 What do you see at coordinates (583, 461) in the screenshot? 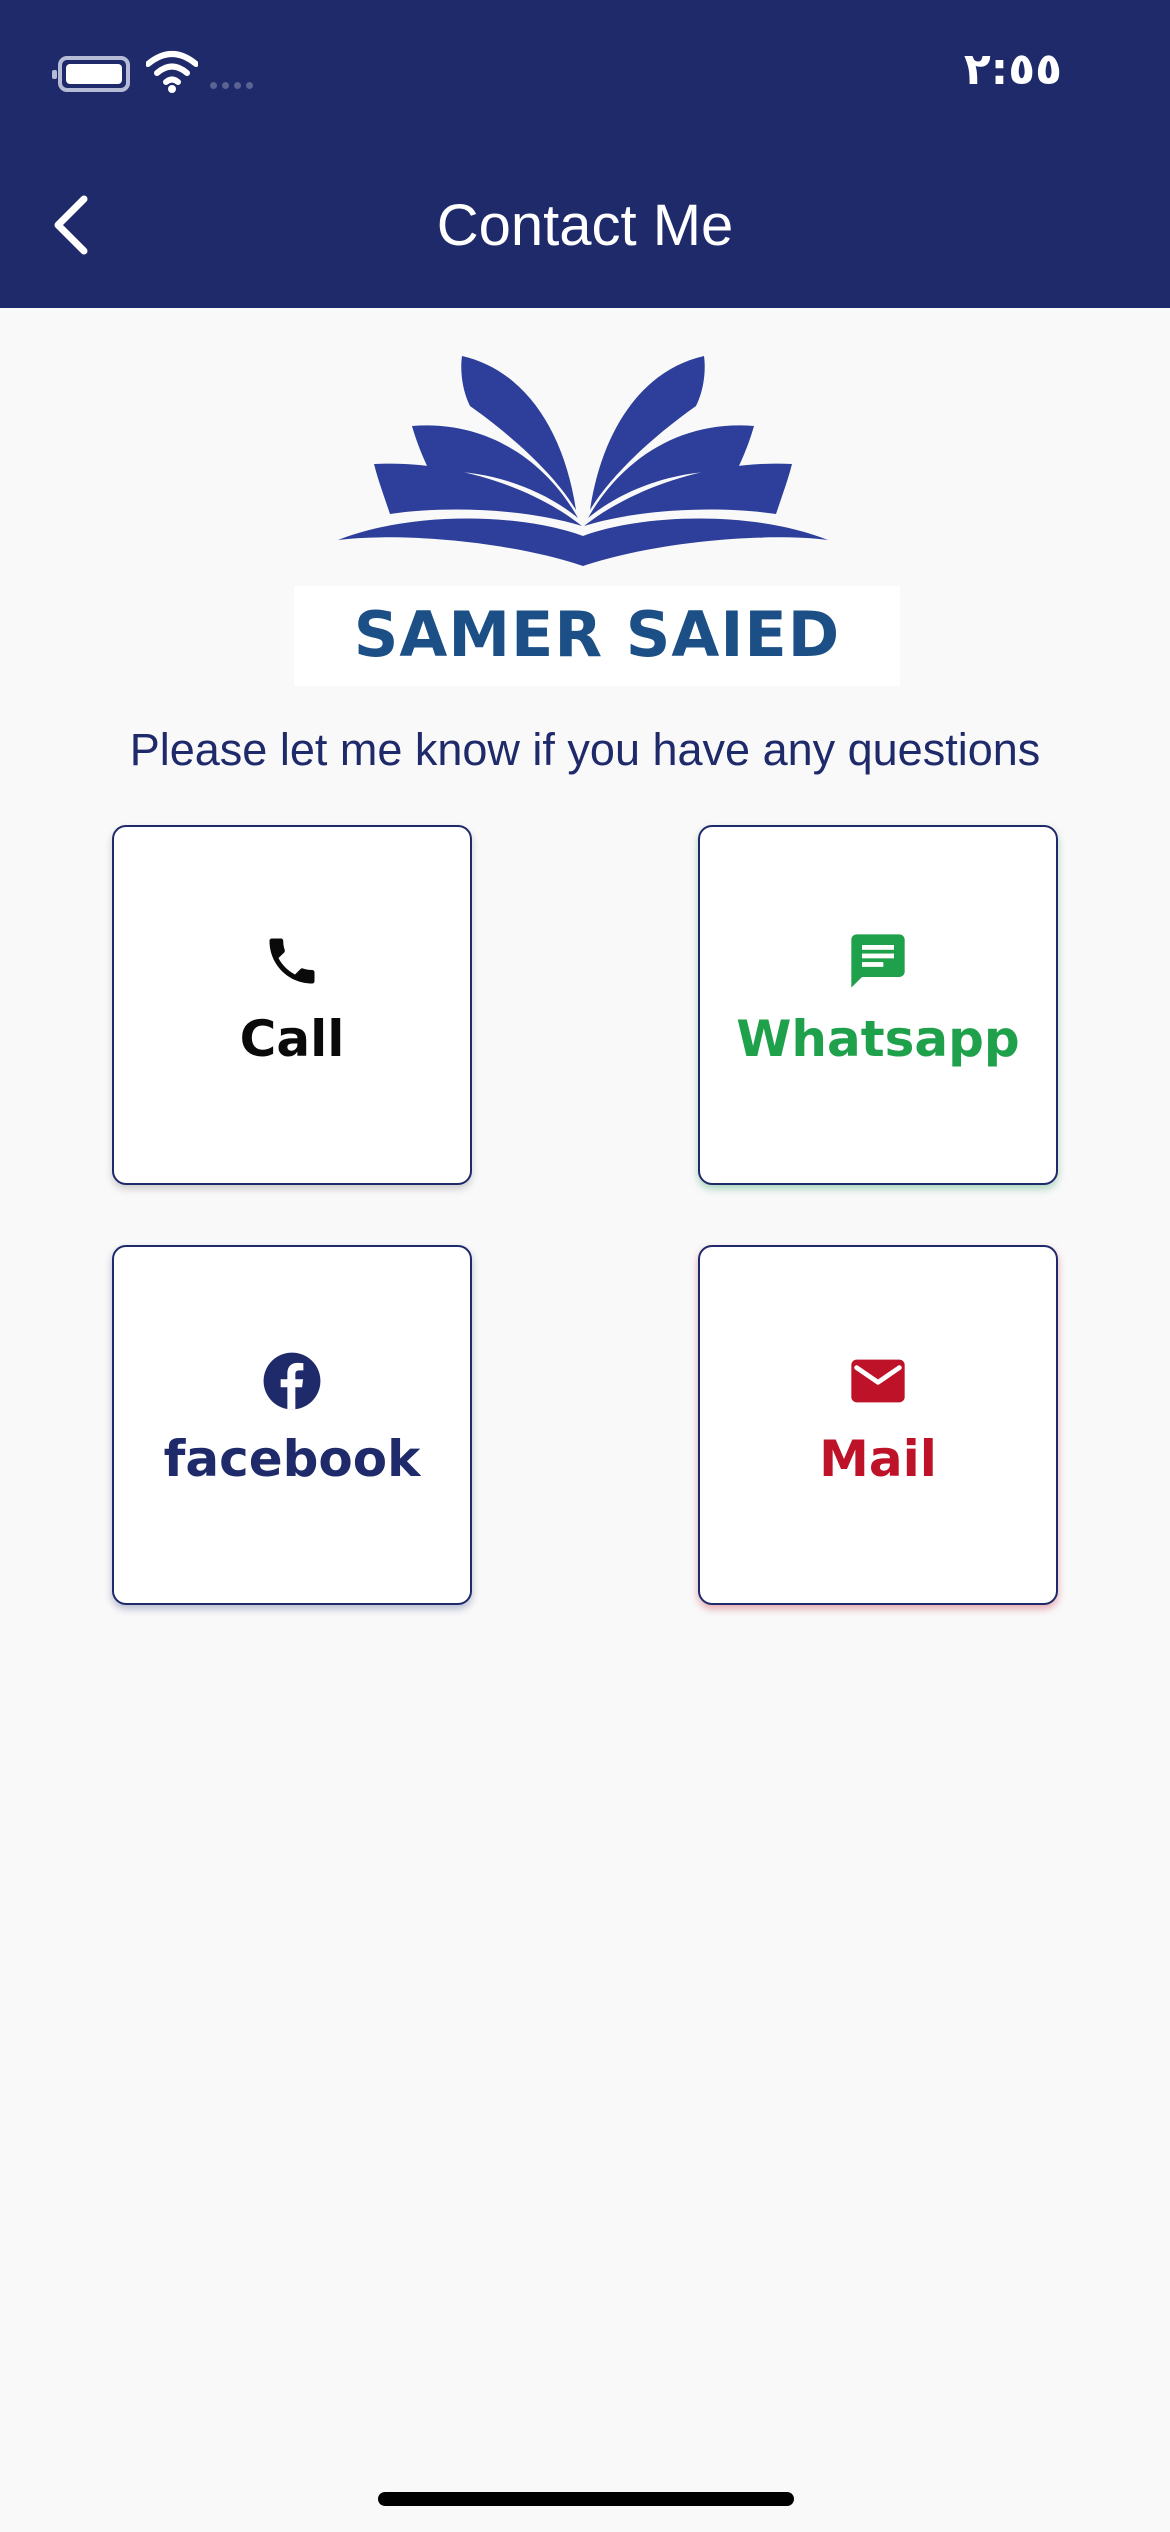
I see `open-book-icon` at bounding box center [583, 461].